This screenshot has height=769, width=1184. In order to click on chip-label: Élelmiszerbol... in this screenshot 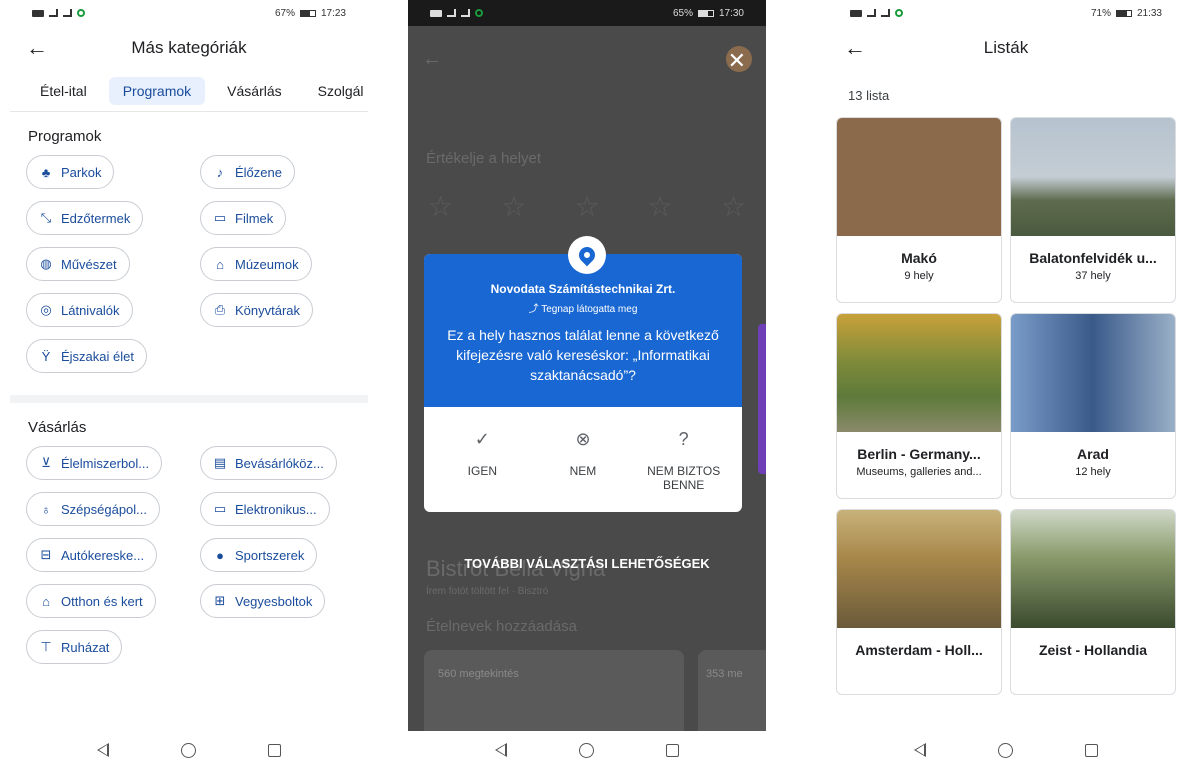, I will do `click(105, 463)`.